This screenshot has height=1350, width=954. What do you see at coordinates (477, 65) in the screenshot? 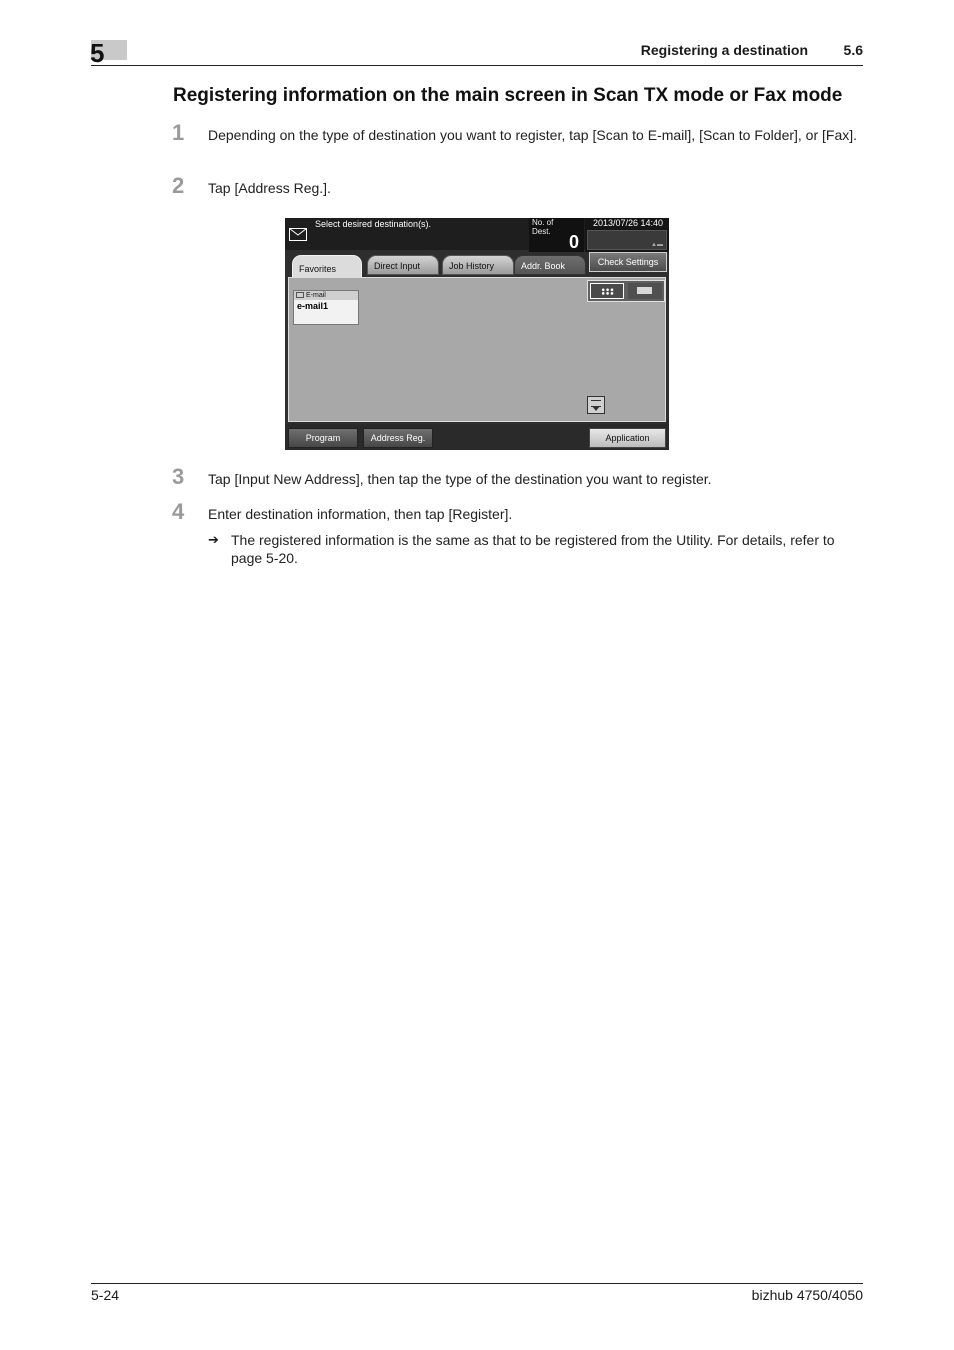
I see `header-rule` at bounding box center [477, 65].